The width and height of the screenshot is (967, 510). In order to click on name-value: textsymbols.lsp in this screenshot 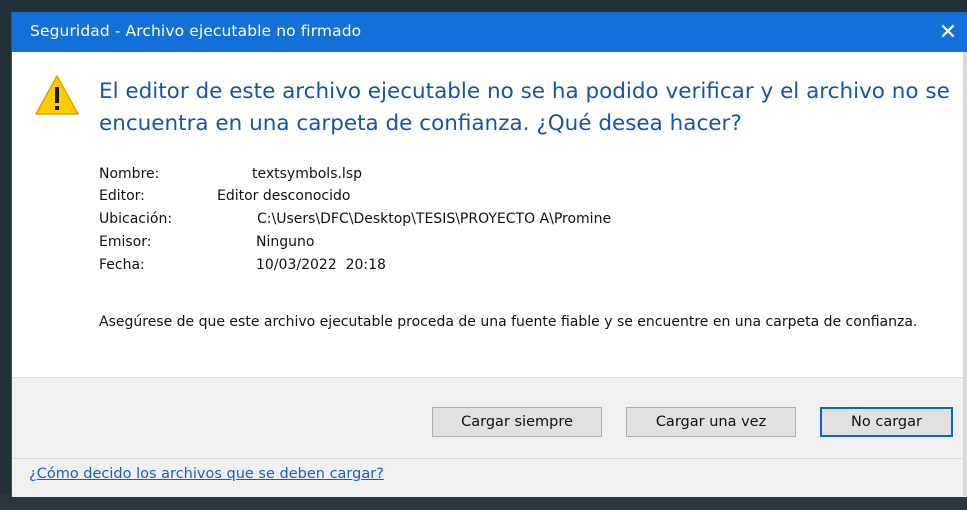, I will do `click(307, 174)`.